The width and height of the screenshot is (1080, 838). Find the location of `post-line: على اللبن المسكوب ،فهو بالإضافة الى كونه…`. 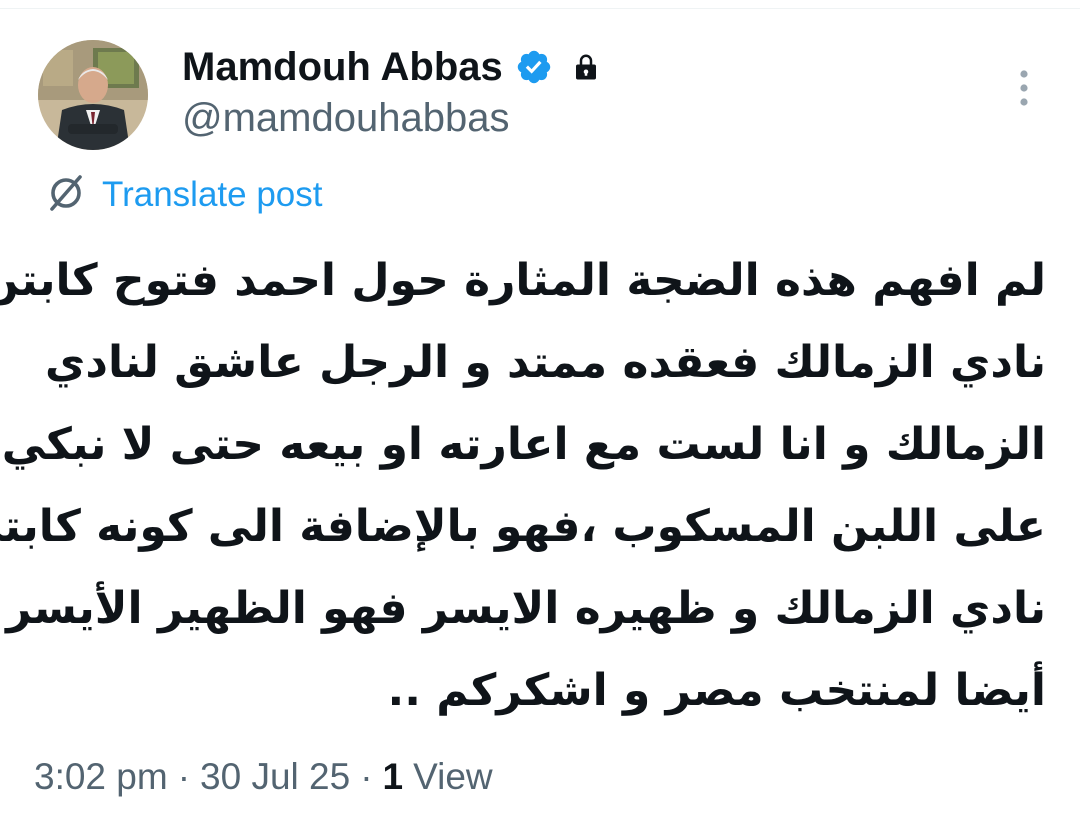

post-line: على اللبن المسكوب ،فهو بالإضافة الى كونه… is located at coordinates (523, 526).